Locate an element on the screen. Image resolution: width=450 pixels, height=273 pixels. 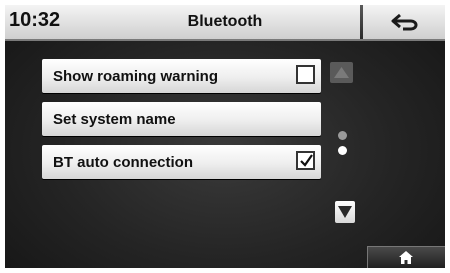
menu-item-show-roaming-warning: Show roaming warning is located at coordinates (181, 76).